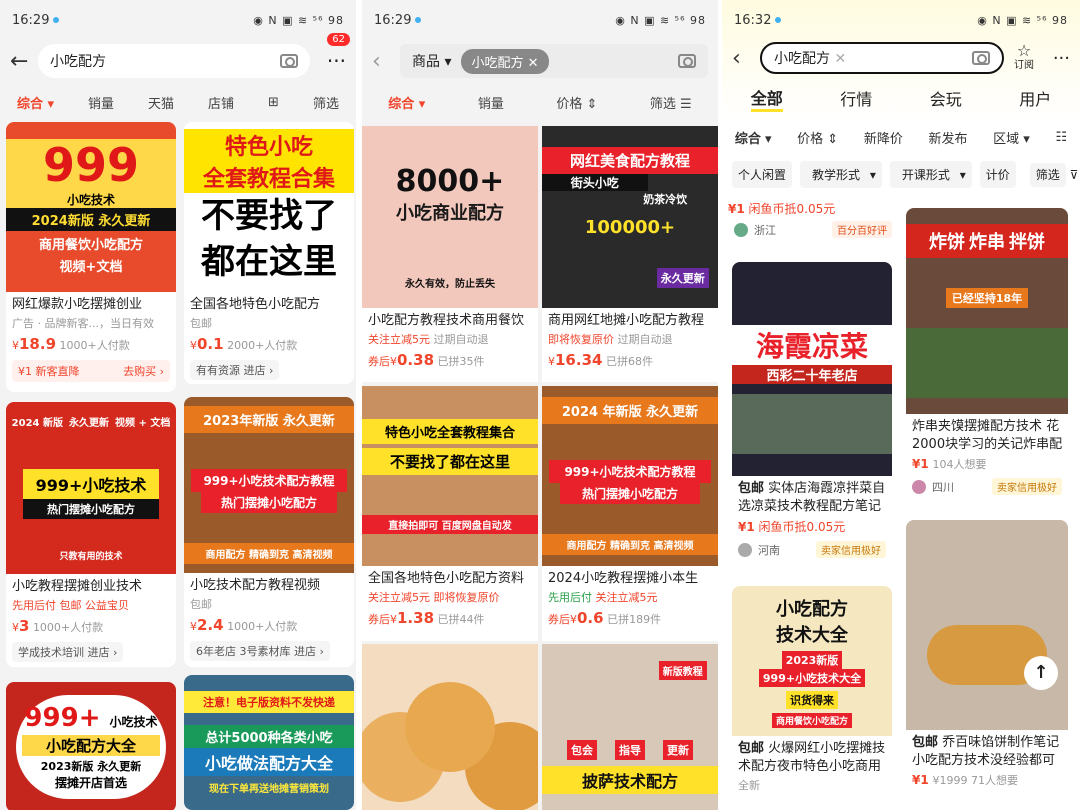  I want to click on filter-screen: 筛选, so click(326, 102).